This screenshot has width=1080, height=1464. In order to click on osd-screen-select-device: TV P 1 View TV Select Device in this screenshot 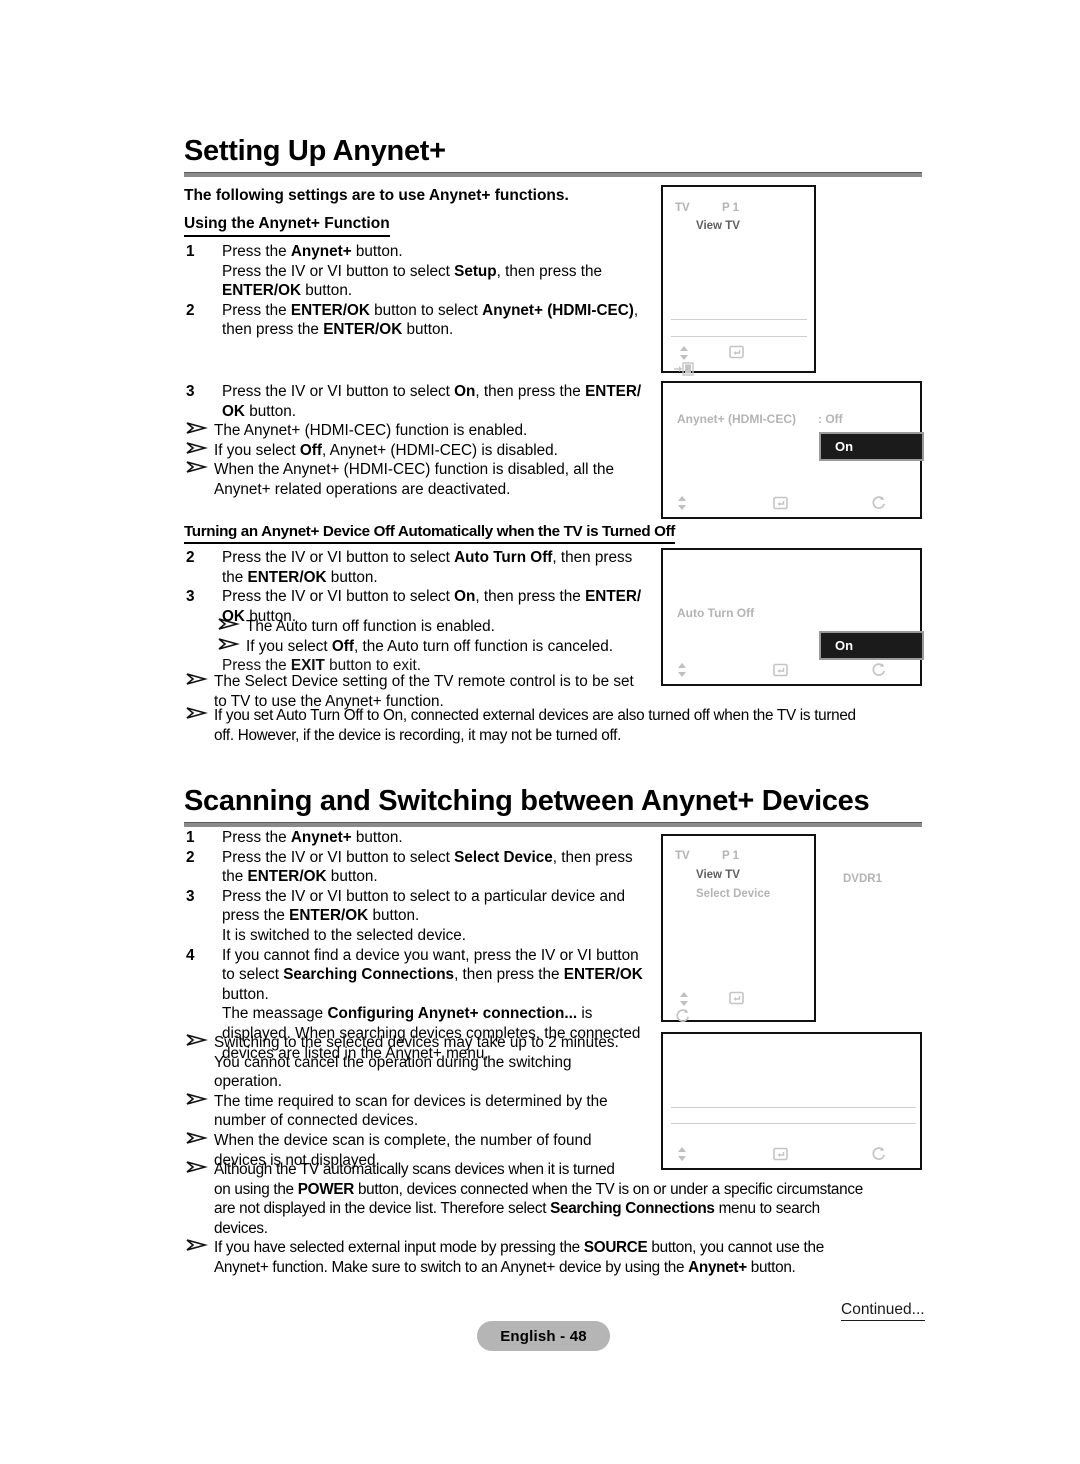, I will do `click(738, 928)`.